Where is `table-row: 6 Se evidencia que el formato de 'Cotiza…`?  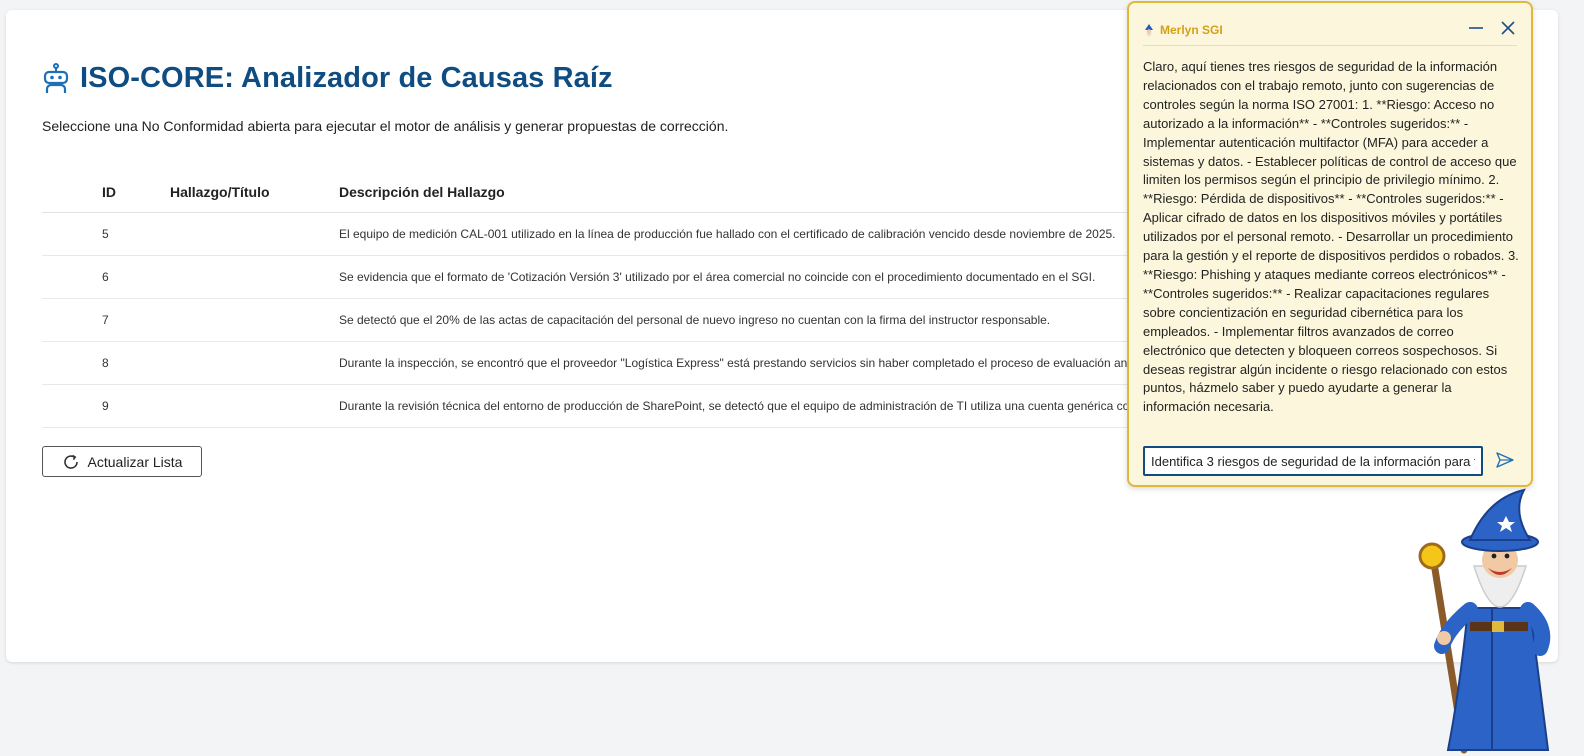
table-row: 6 Se evidencia que el formato de 'Cotiza… is located at coordinates (602, 277).